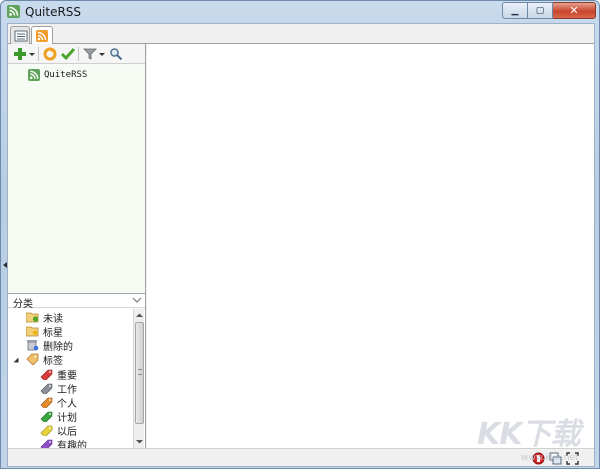 The image size is (600, 469). I want to click on update-feeds-button, so click(50, 54).